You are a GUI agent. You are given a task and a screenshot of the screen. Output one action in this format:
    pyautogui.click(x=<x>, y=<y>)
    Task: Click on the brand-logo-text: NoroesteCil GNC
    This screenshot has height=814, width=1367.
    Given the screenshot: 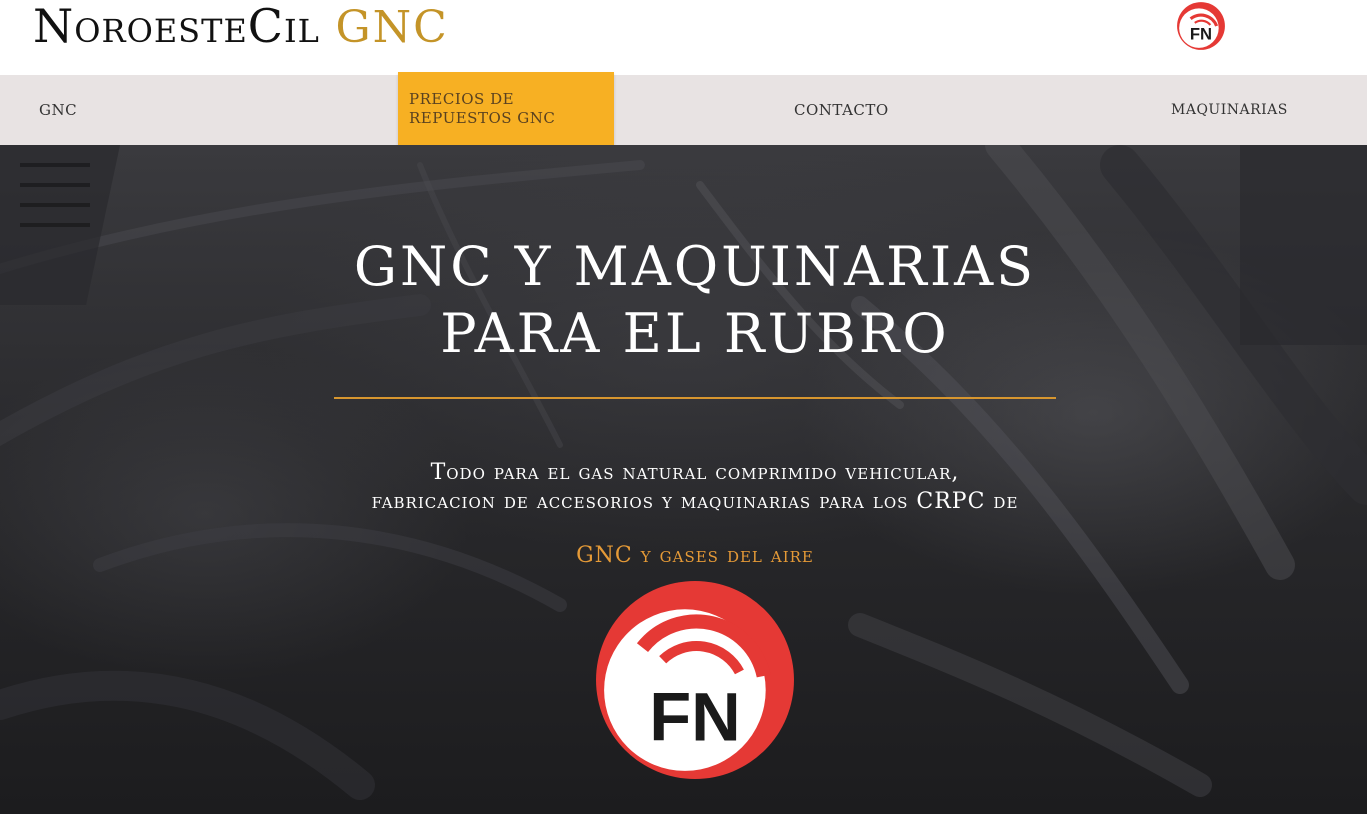 What is the action you would take?
    pyautogui.click(x=241, y=28)
    